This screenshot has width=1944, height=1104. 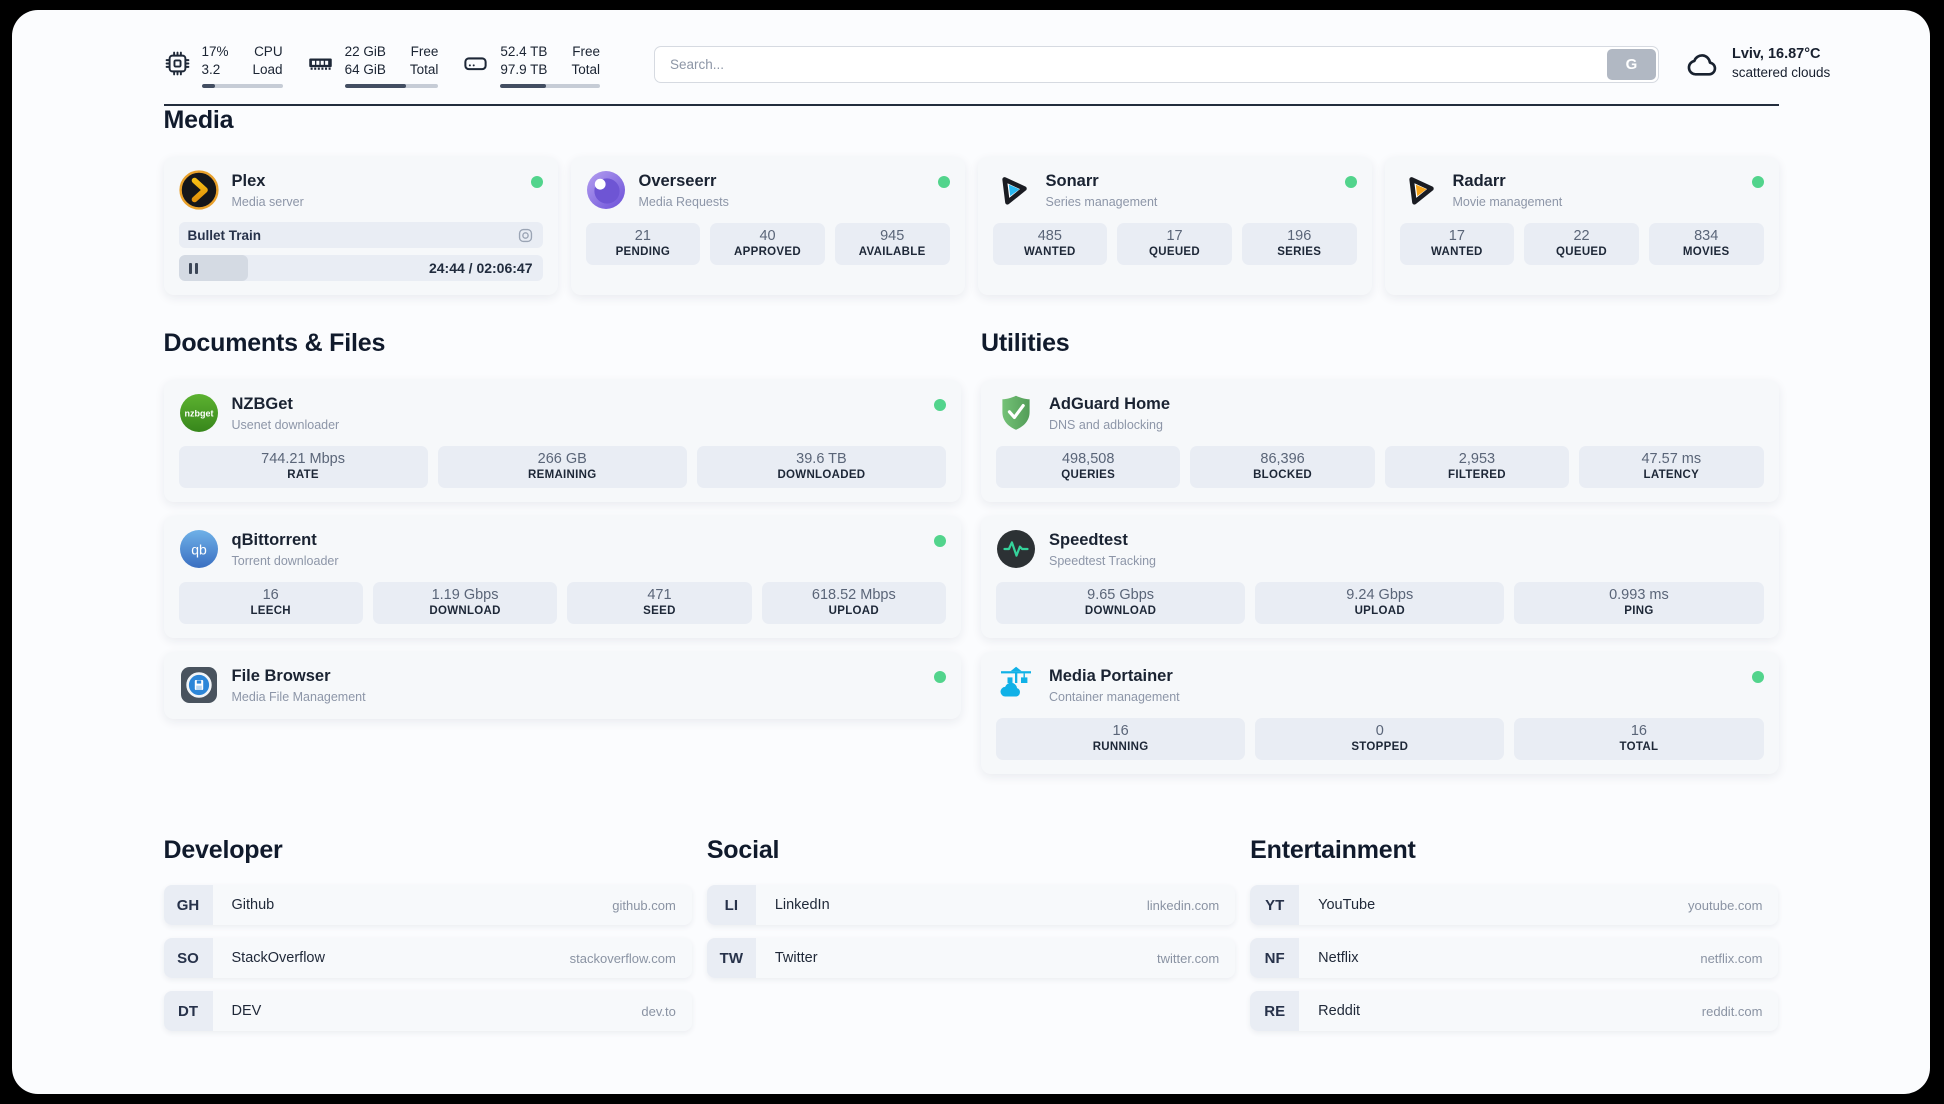 I want to click on memory-progress-bar, so click(x=391, y=86).